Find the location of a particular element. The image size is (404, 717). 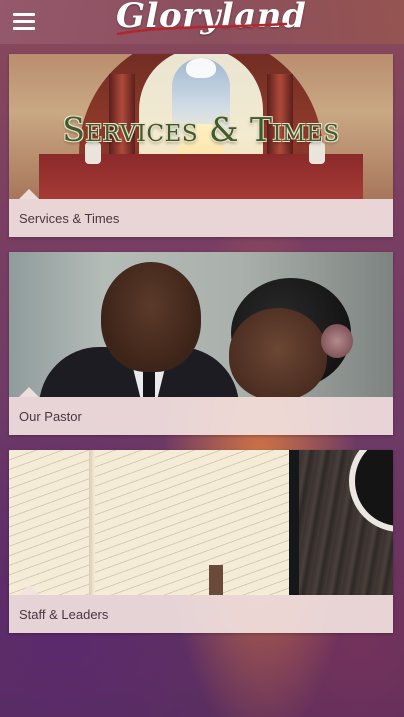

services-times-image-title: Services & Times is located at coordinates (201, 129).